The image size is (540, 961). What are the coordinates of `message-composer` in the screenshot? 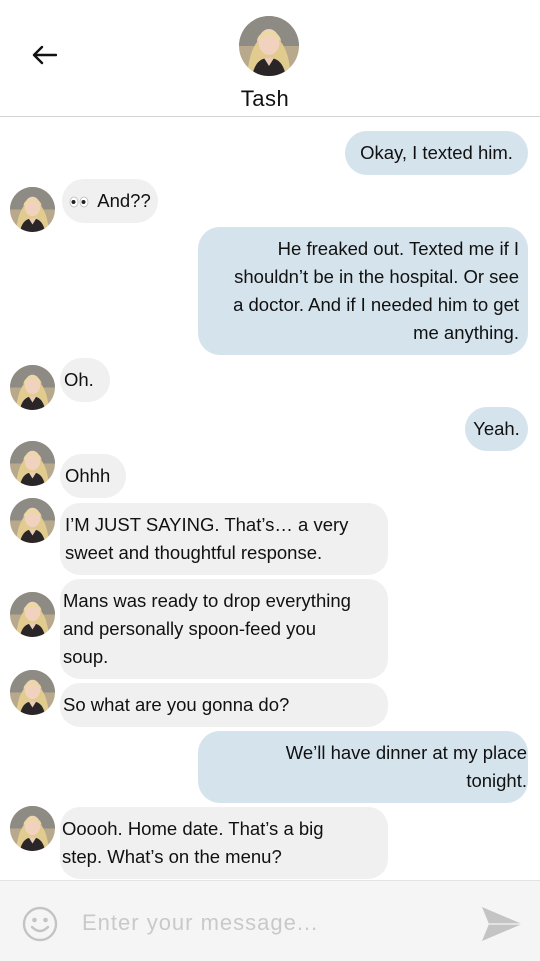 It's located at (270, 920).